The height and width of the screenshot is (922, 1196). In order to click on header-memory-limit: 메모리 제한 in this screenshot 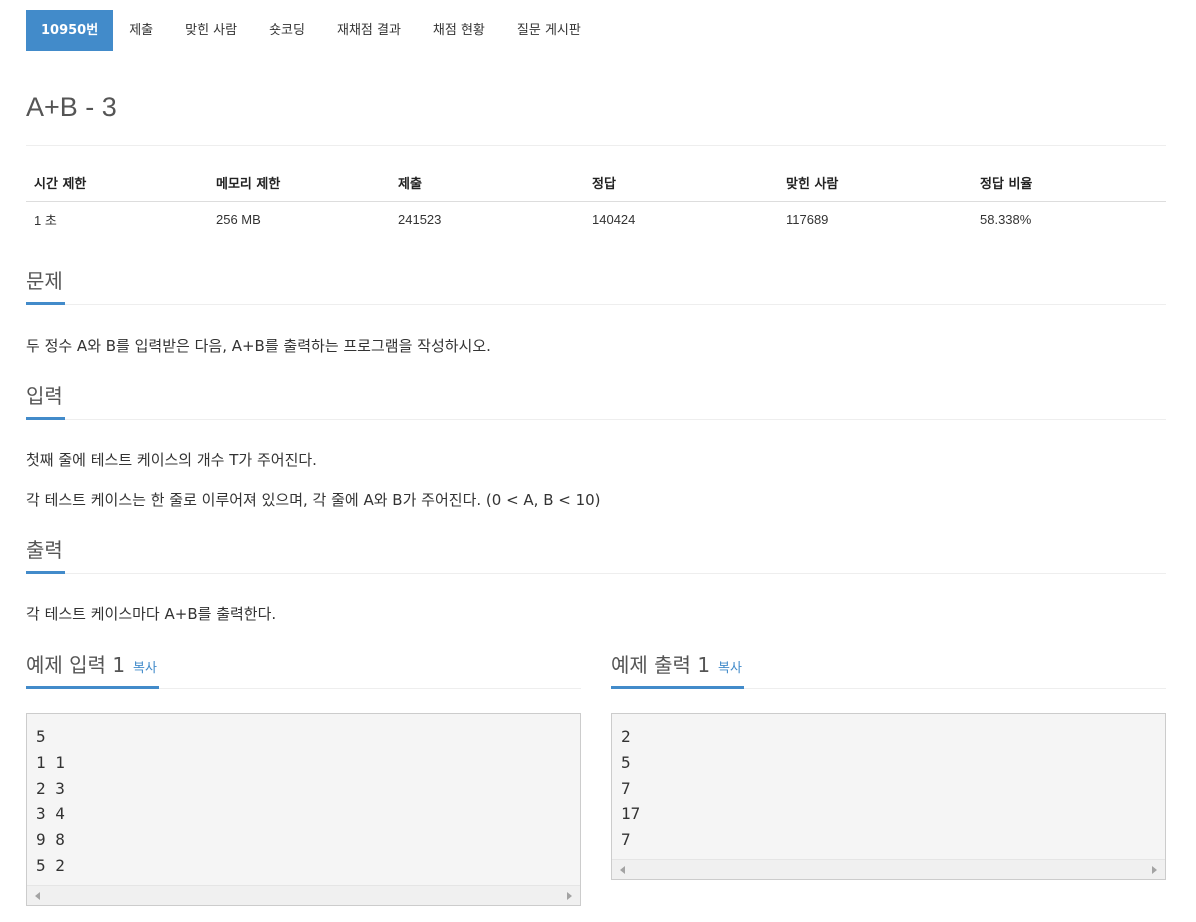, I will do `click(299, 183)`.